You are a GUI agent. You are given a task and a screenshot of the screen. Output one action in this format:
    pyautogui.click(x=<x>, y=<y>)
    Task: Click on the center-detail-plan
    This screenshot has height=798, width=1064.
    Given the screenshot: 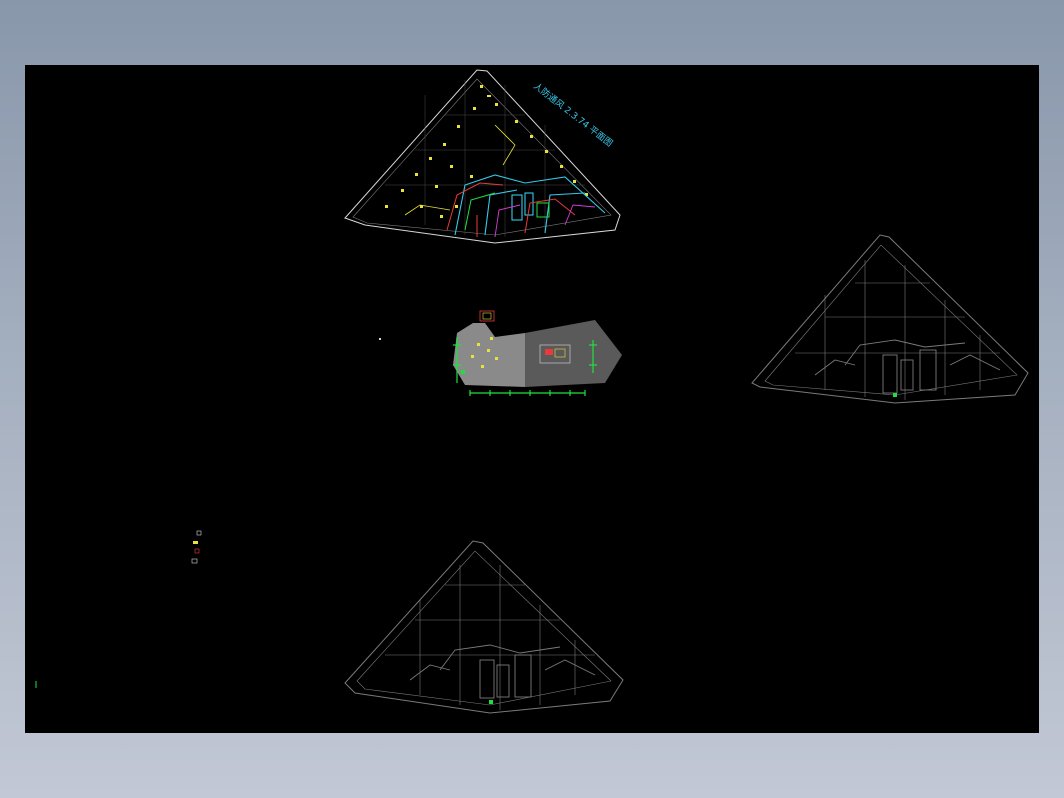 What is the action you would take?
    pyautogui.click(x=537, y=353)
    